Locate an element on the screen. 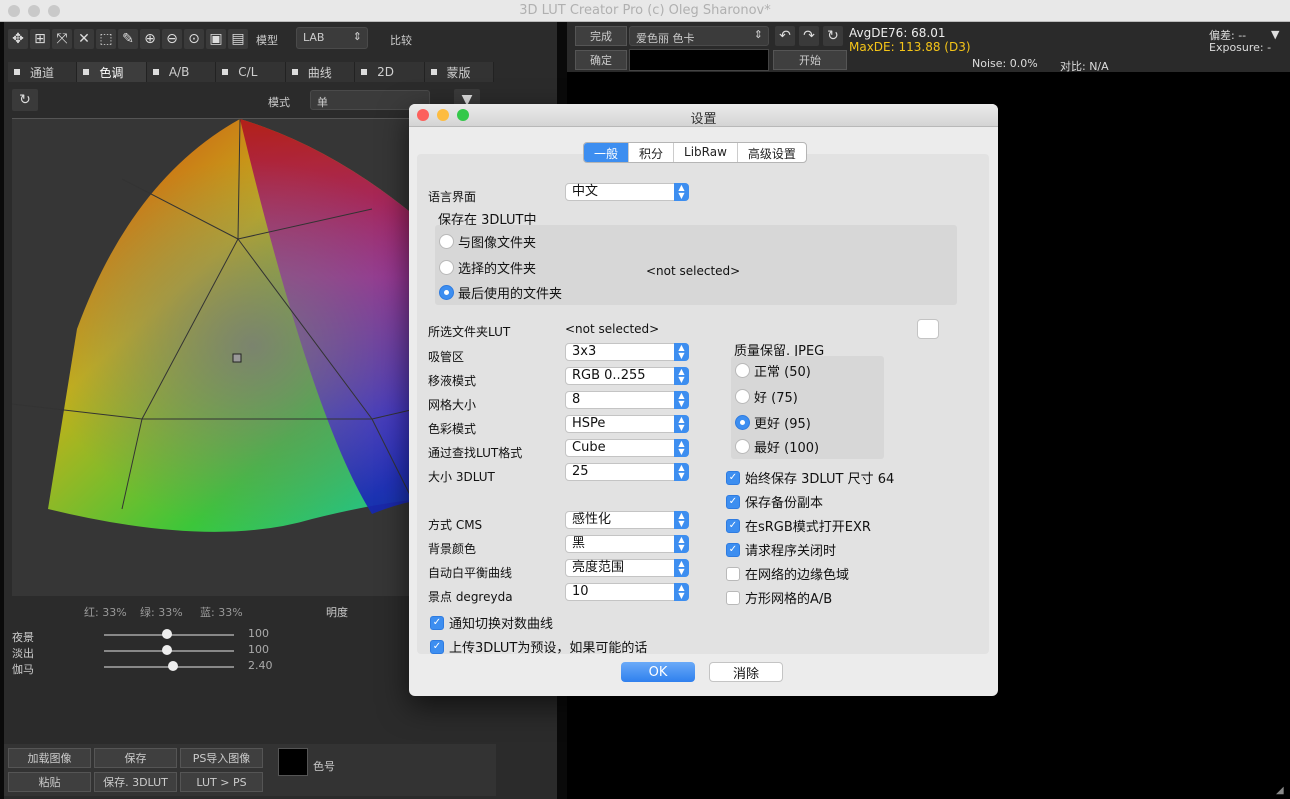 This screenshot has width=1290, height=799. radio-label: 与图像文件夹 is located at coordinates (497, 243).